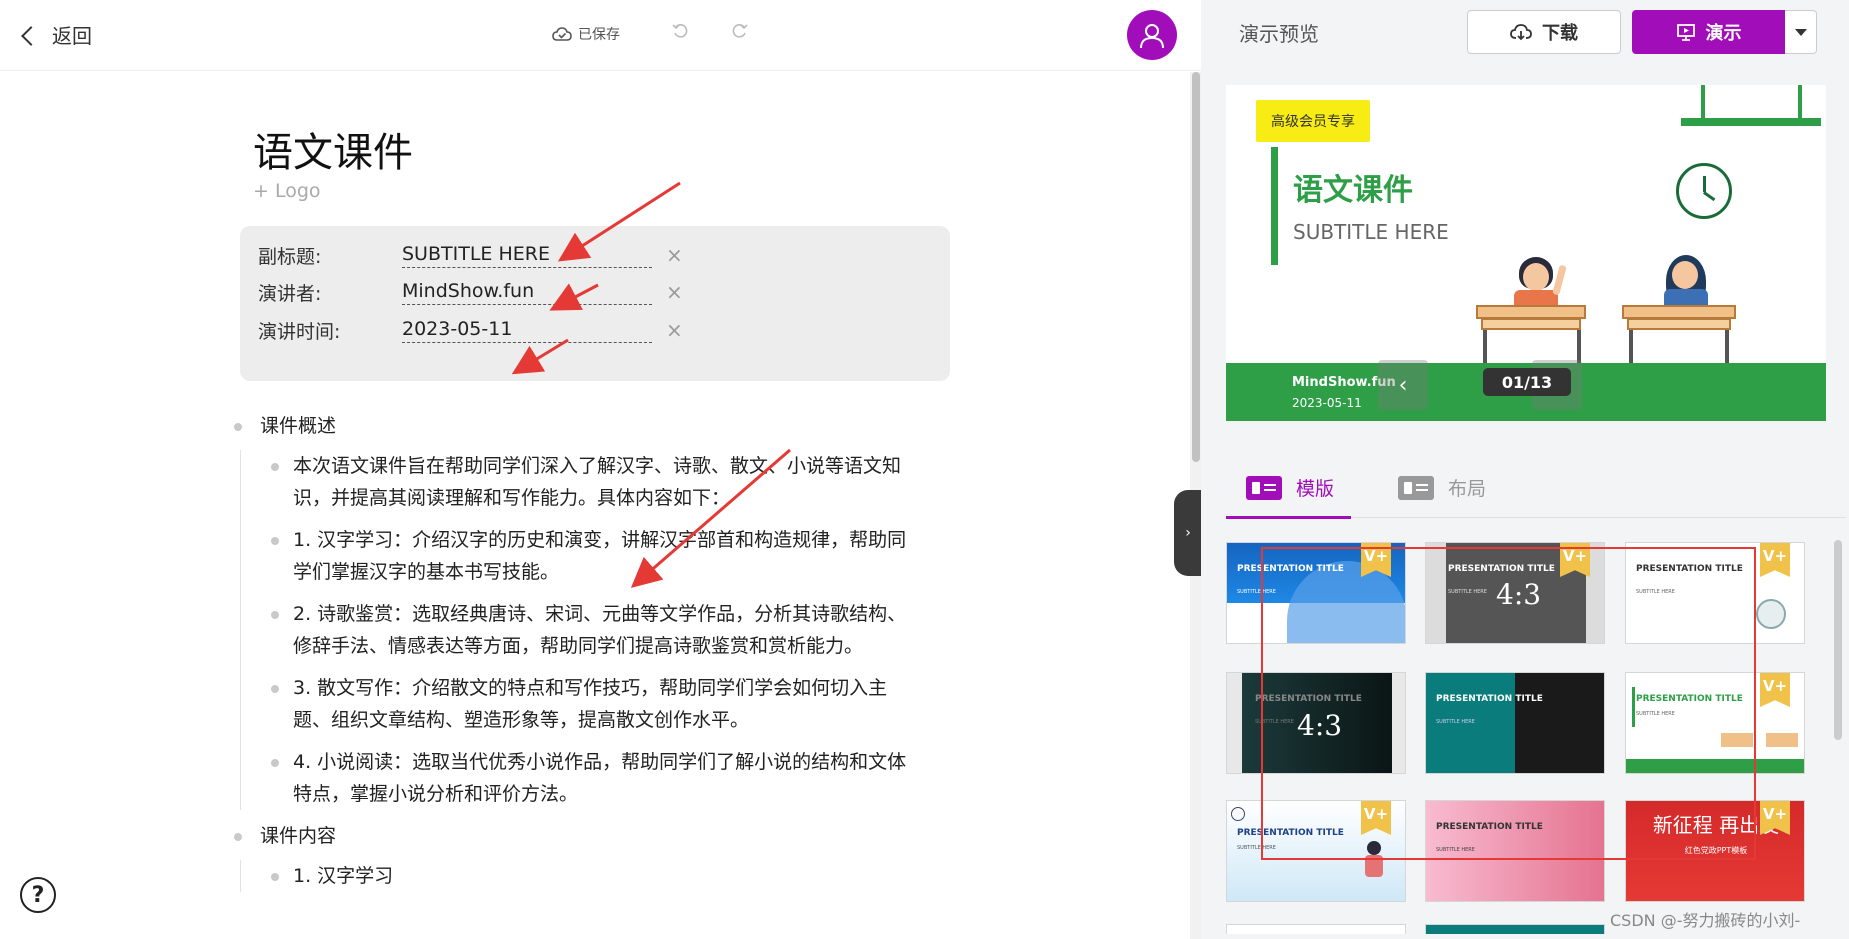 Image resolution: width=1849 pixels, height=939 pixels. I want to click on slide-subtitle: SUBTITLE HERE, so click(1371, 232).